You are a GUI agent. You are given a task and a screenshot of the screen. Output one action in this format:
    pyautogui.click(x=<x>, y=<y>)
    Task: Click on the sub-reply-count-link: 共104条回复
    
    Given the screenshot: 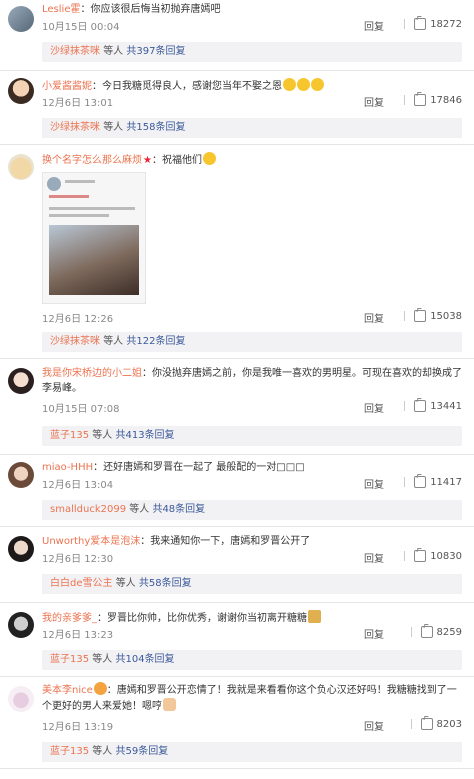 What is the action you would take?
    pyautogui.click(x=144, y=659)
    